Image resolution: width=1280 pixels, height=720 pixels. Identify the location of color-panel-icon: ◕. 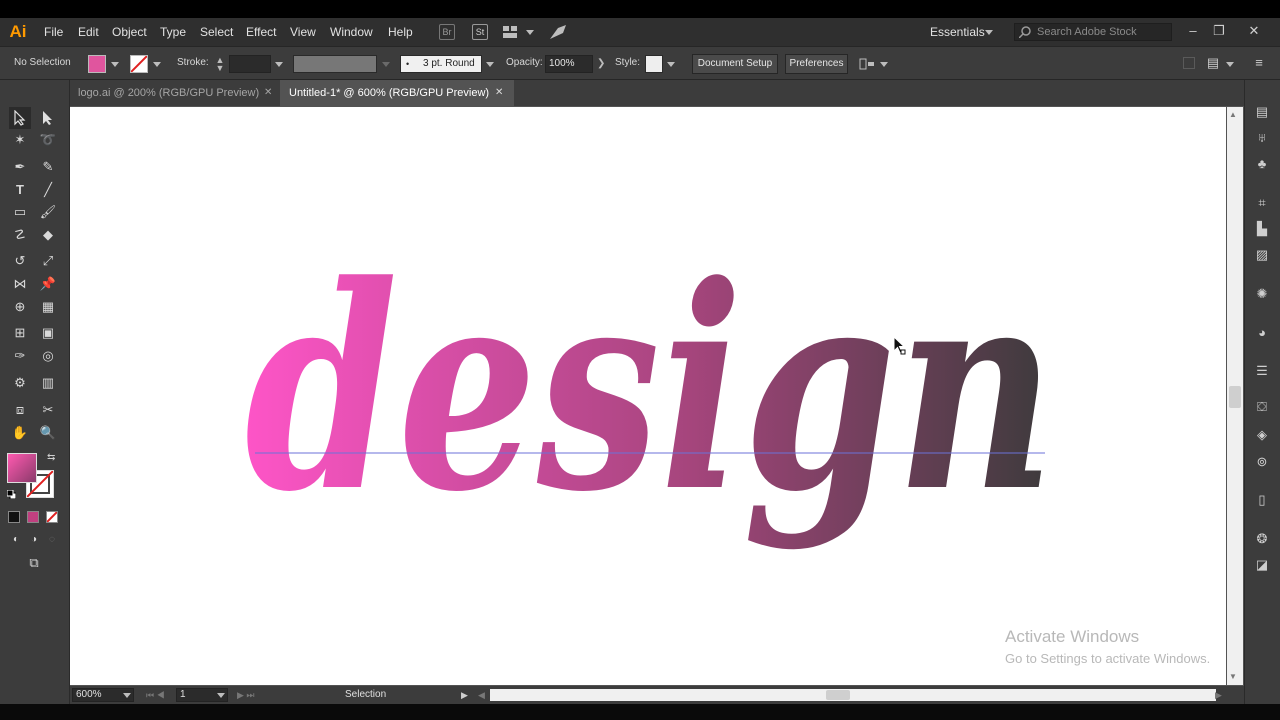
(1262, 333).